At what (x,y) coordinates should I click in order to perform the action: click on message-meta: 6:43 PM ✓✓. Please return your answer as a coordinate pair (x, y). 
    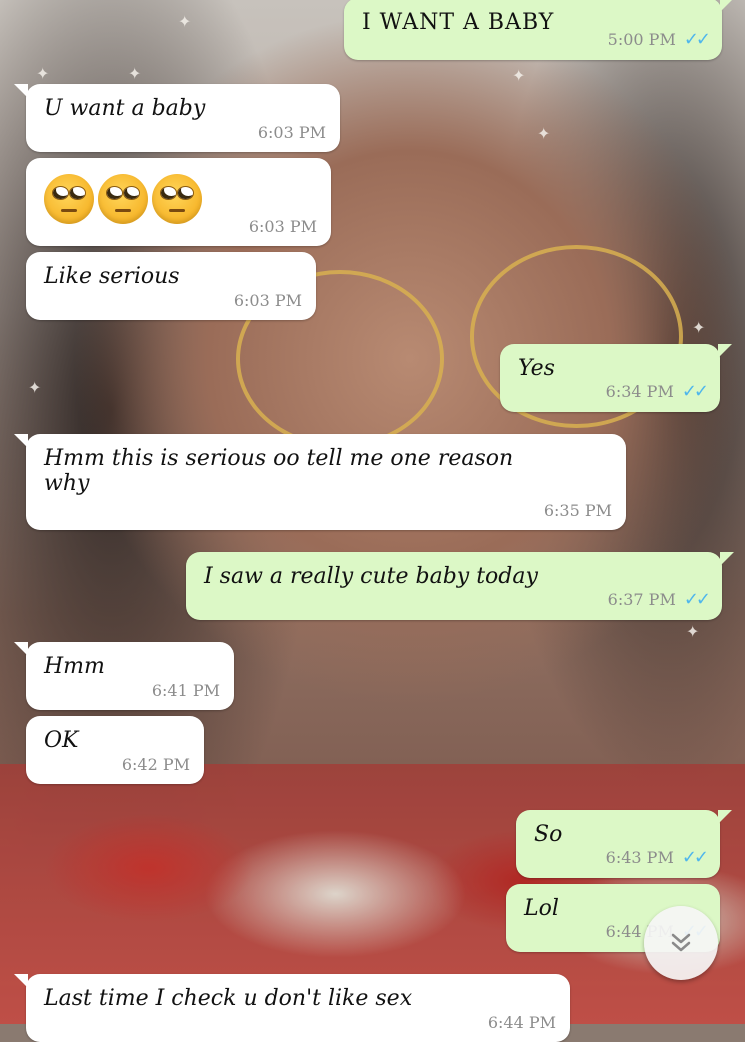
    Looking at the image, I should click on (657, 857).